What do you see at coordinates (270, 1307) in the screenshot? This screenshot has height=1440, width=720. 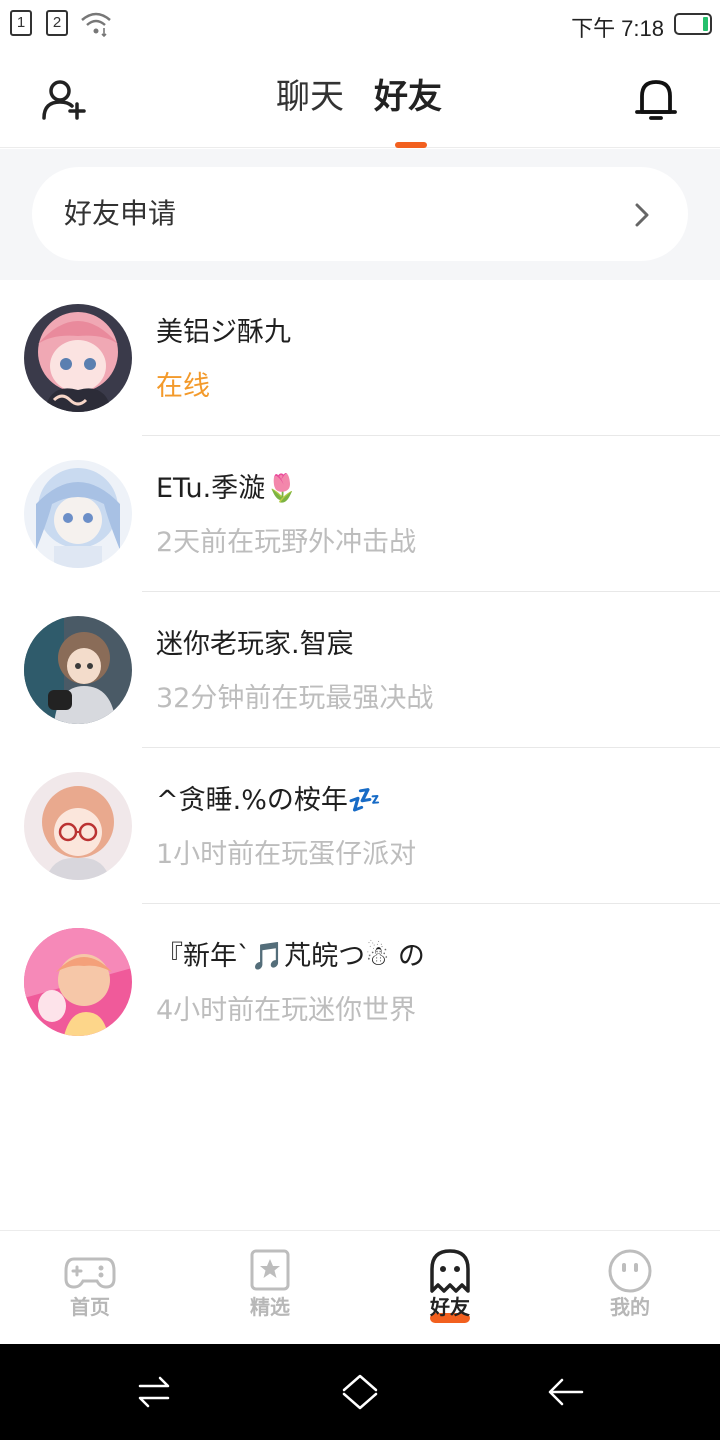 I see `nav-label: 精选` at bounding box center [270, 1307].